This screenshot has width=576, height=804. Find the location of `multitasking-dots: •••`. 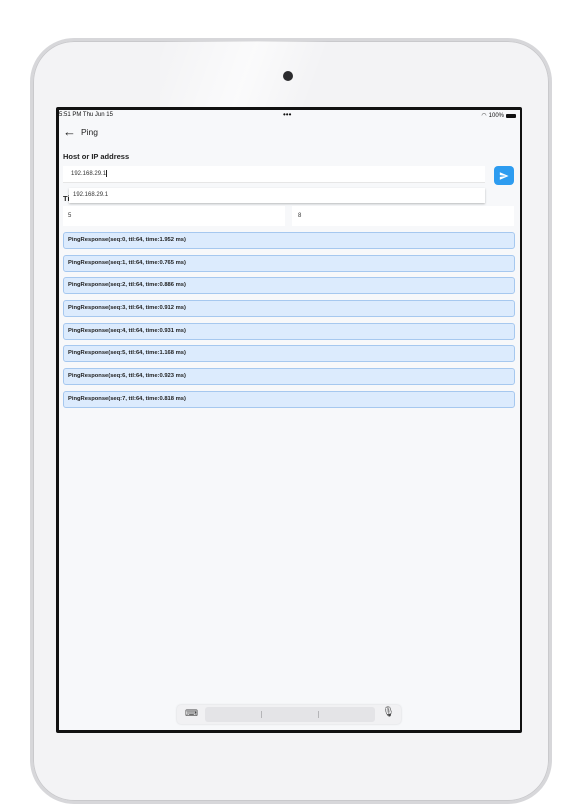

multitasking-dots: ••• is located at coordinates (287, 114).